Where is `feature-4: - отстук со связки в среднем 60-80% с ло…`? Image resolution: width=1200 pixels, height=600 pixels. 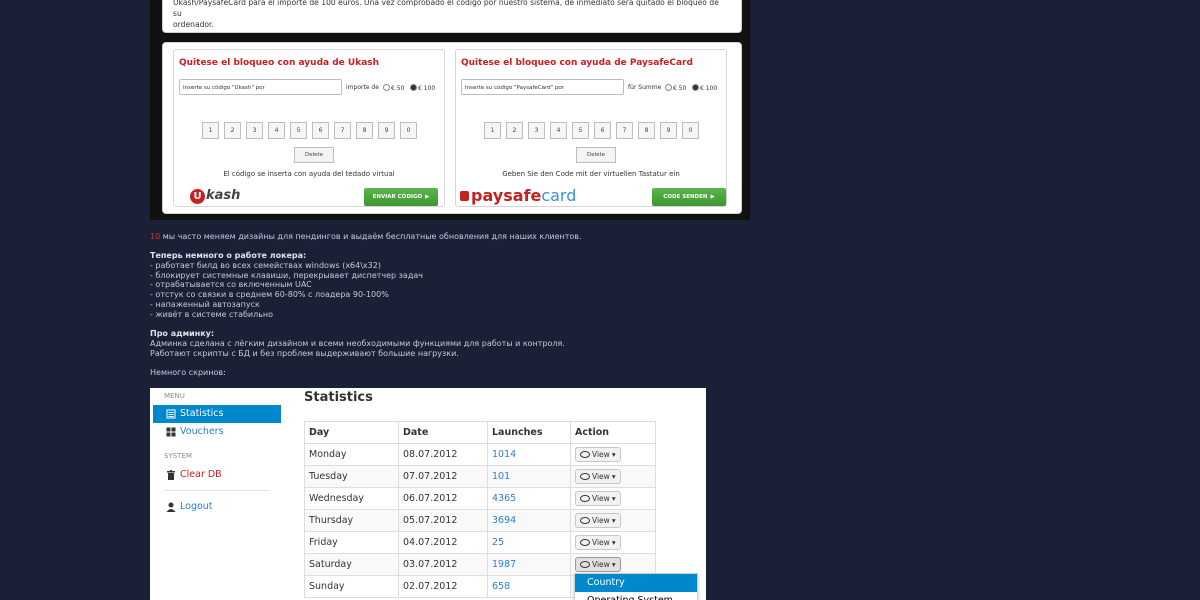 feature-4: - отстук со связки в среднем 60-80% с ло… is located at coordinates (269, 295).